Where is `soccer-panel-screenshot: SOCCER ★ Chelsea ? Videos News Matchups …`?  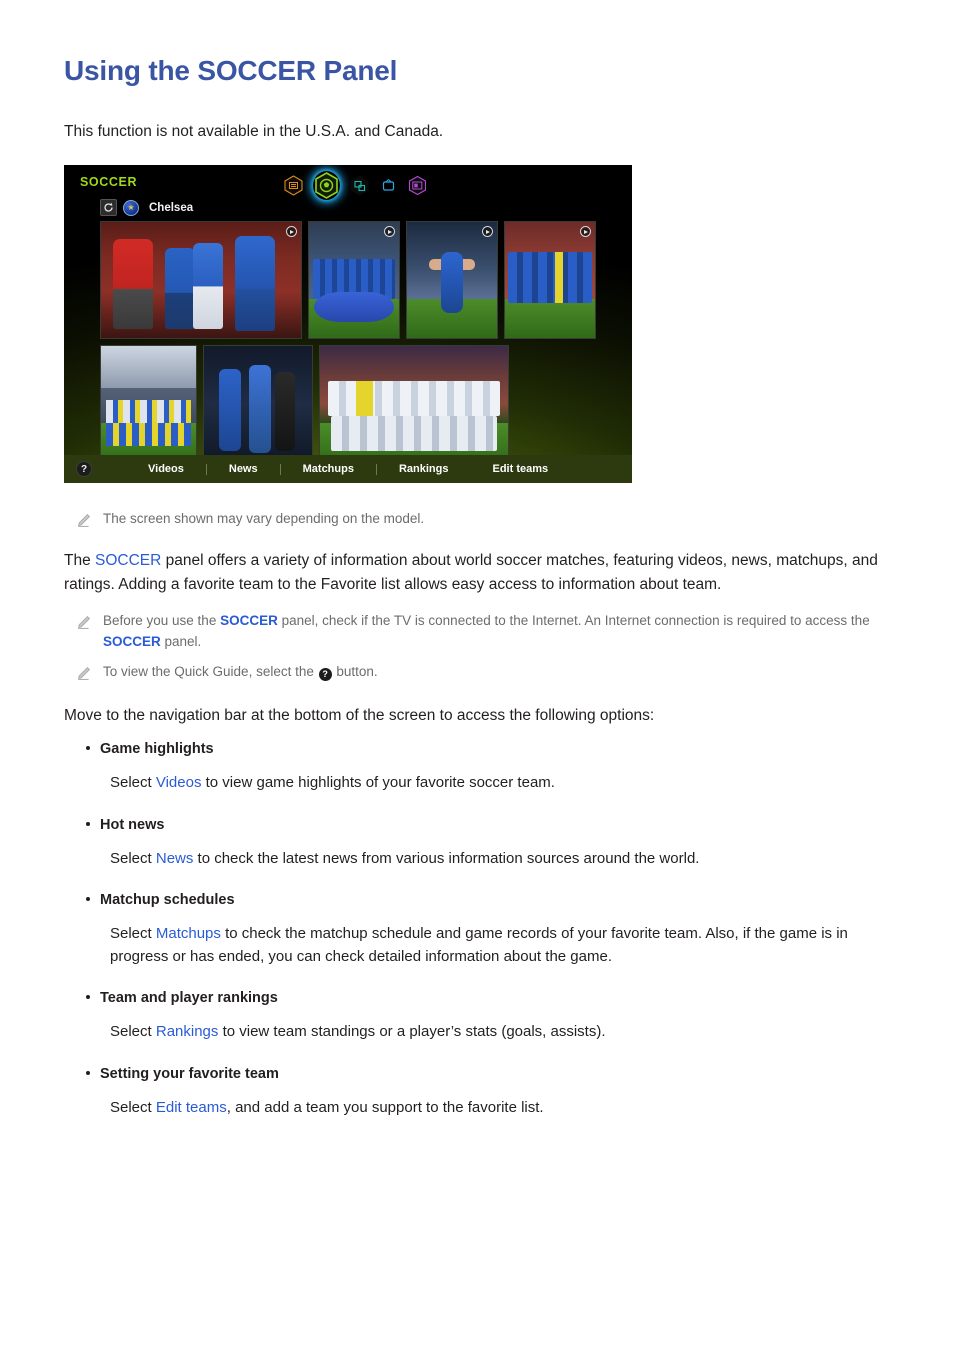
soccer-panel-screenshot: SOCCER ★ Chelsea ? Videos News Matchups … is located at coordinates (348, 324).